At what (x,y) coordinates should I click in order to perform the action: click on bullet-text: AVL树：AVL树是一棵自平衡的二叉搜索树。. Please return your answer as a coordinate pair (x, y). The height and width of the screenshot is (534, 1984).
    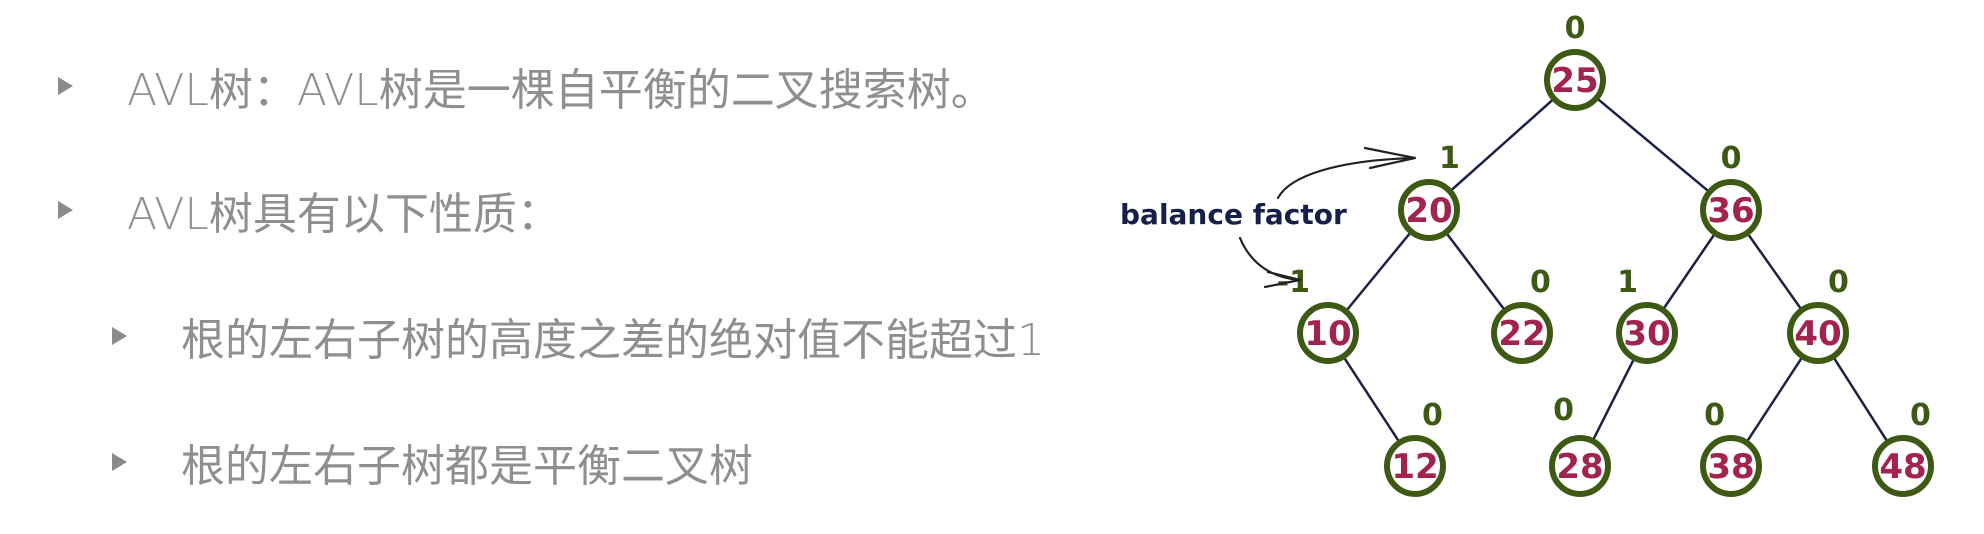
    Looking at the image, I should click on (561, 90).